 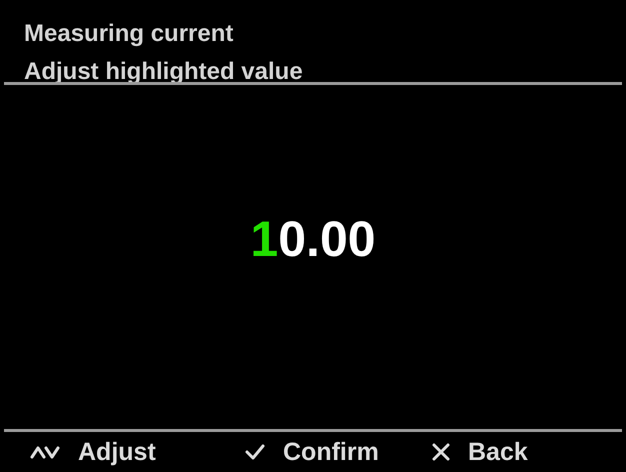 I want to click on softkey-label: Adjust, so click(x=117, y=452).